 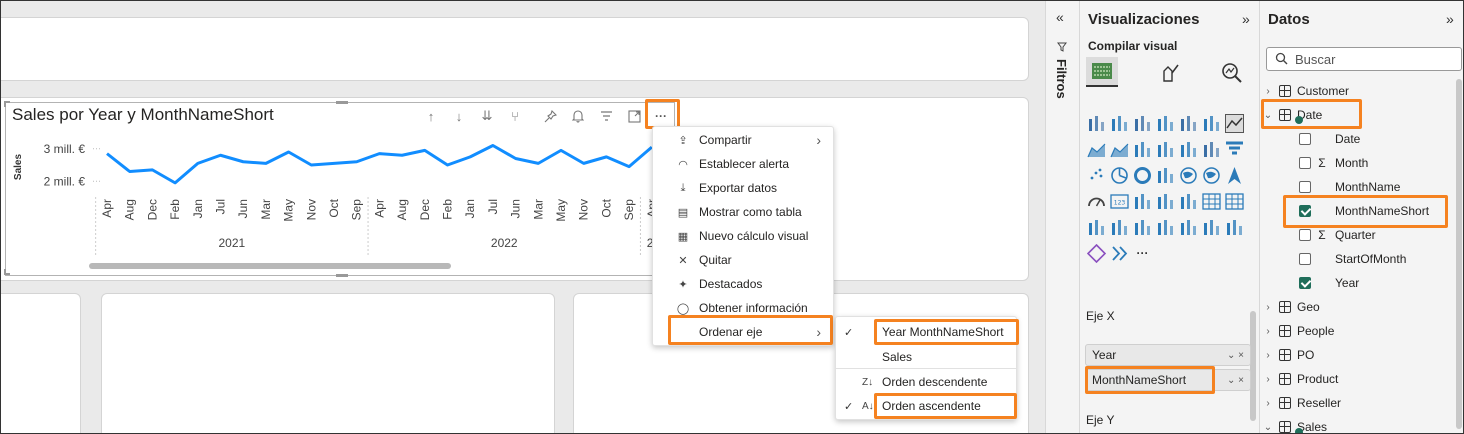 What do you see at coordinates (1450, 19) in the screenshot?
I see `expand-data-pane-icon: »` at bounding box center [1450, 19].